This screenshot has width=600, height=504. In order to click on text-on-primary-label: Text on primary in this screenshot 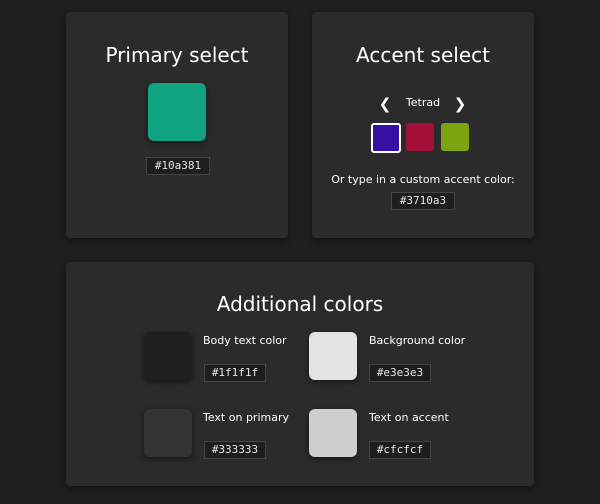, I will do `click(246, 417)`.